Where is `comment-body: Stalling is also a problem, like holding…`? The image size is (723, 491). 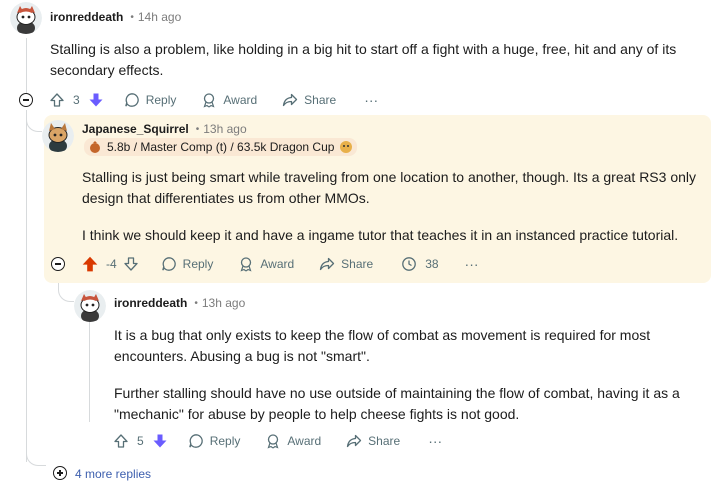
comment-body: Stalling is also a problem, like holding… is located at coordinates (375, 60).